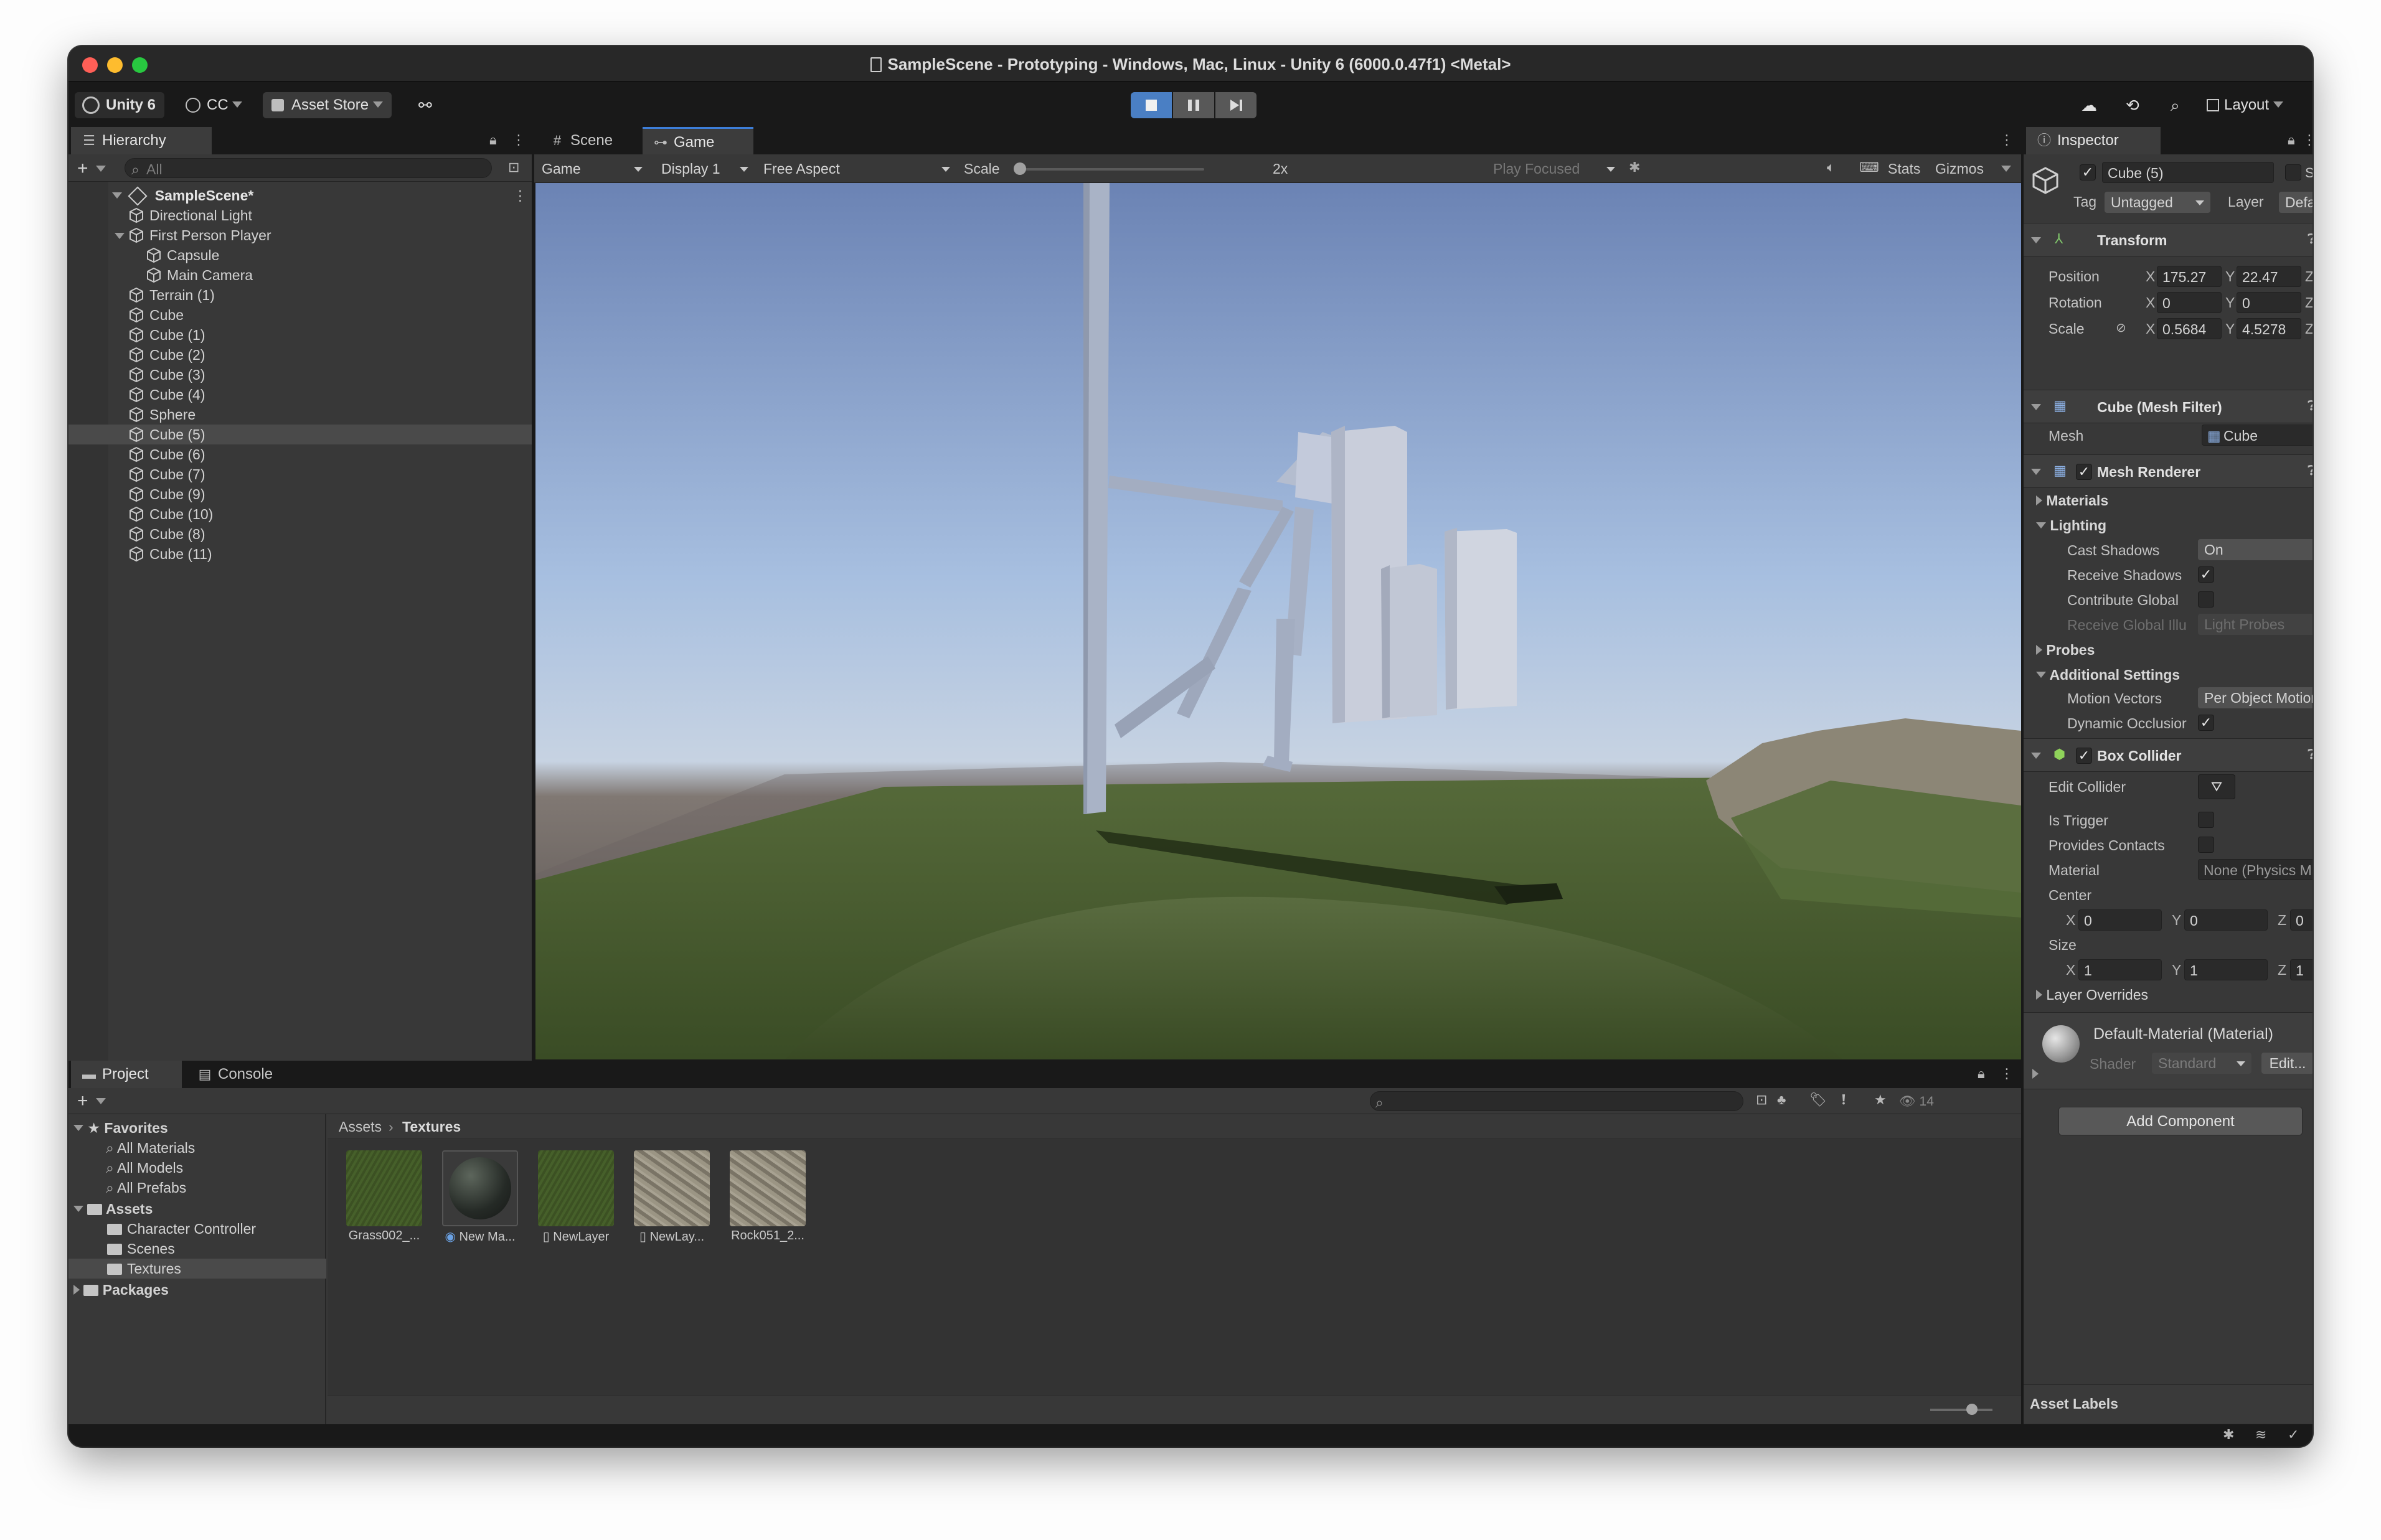 The width and height of the screenshot is (2381, 1540). I want to click on game-type-dropdown: Game, so click(592, 168).